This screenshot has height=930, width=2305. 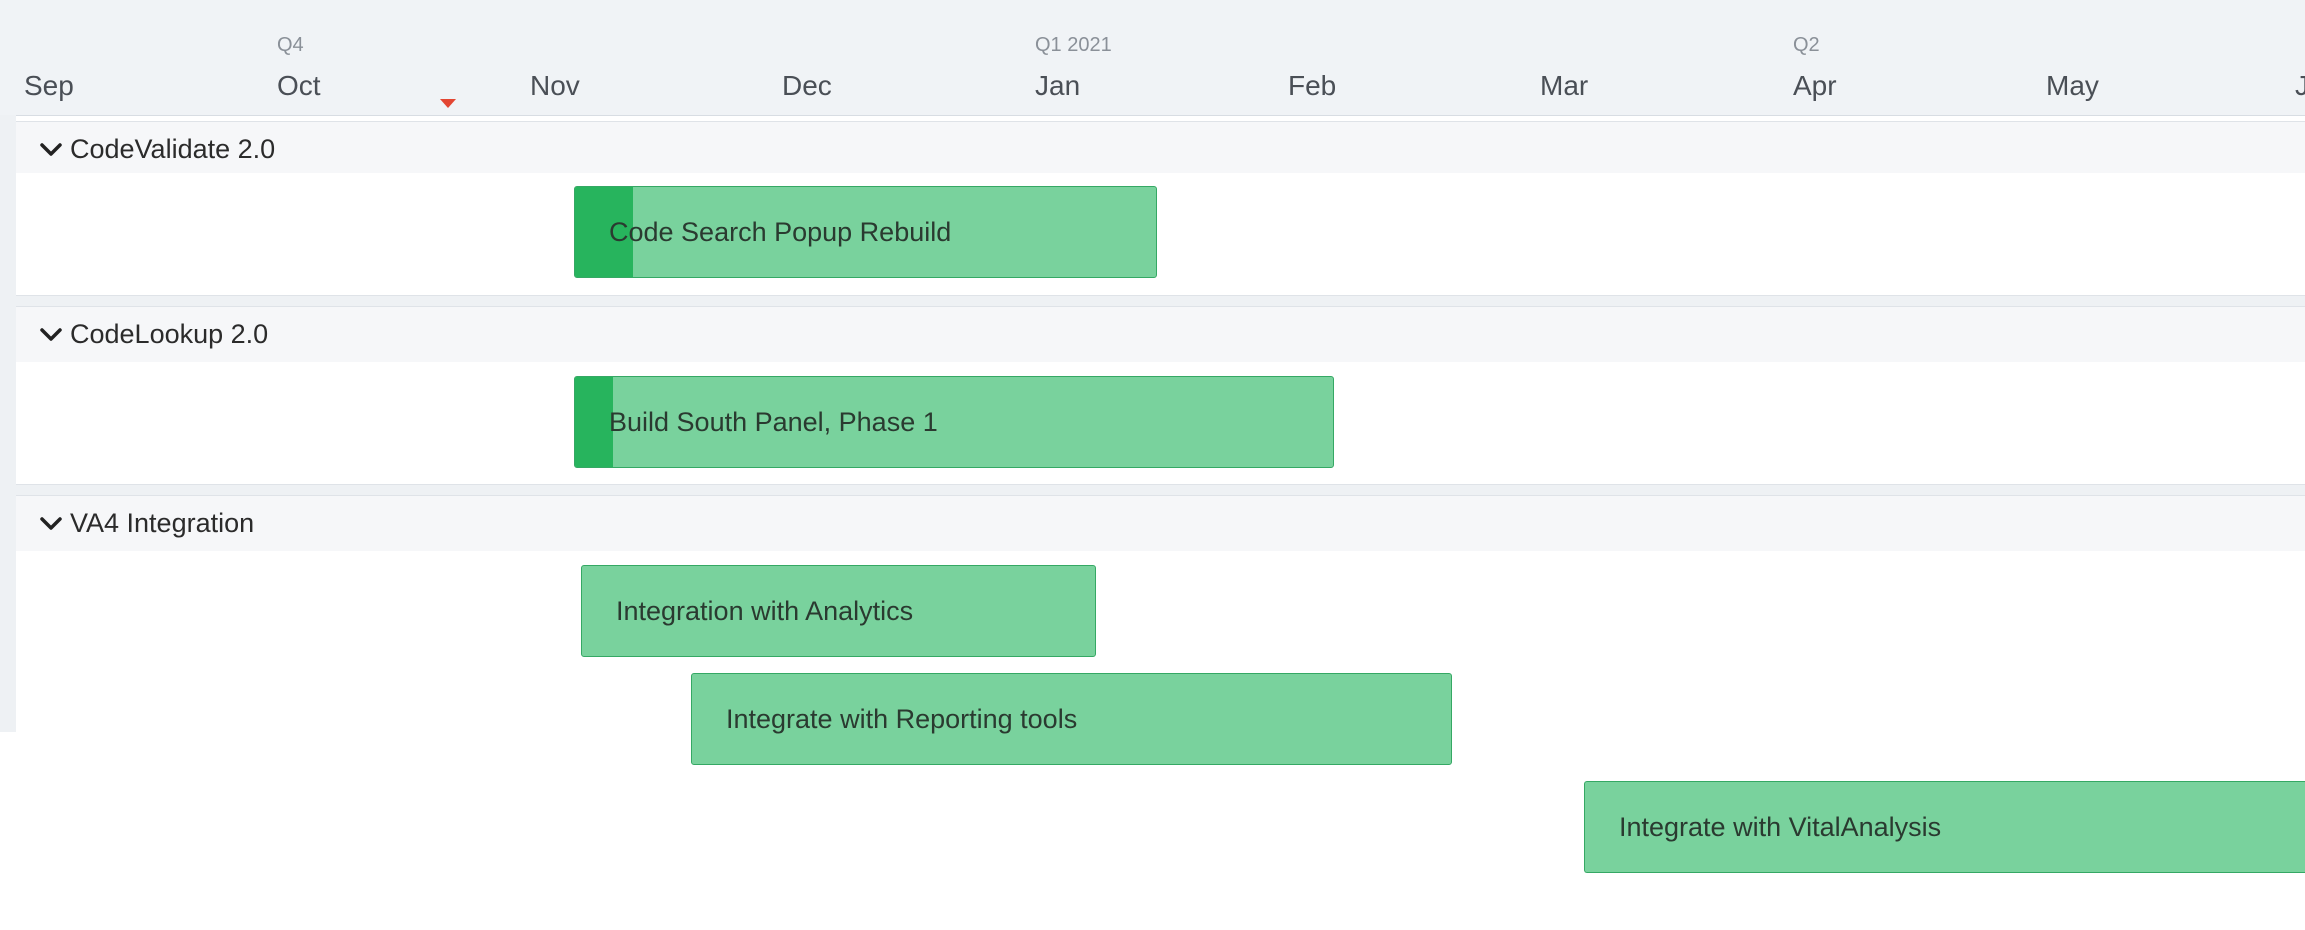 I want to click on month-label-oct: Oct, so click(x=299, y=85).